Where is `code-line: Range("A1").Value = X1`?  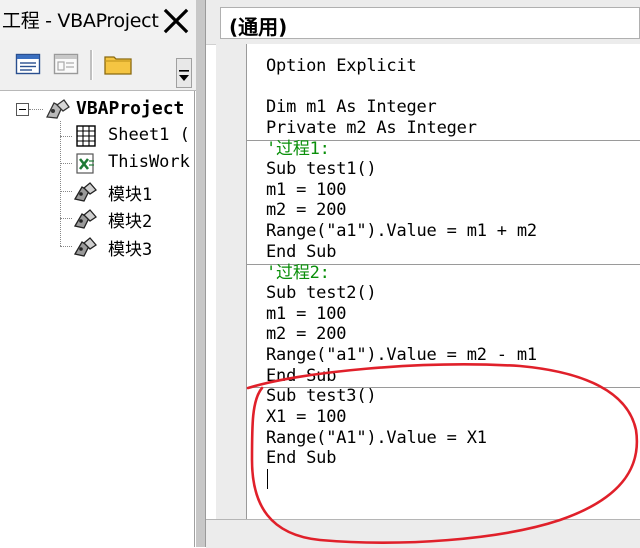 code-line: Range("A1").Value = X1 is located at coordinates (376, 438).